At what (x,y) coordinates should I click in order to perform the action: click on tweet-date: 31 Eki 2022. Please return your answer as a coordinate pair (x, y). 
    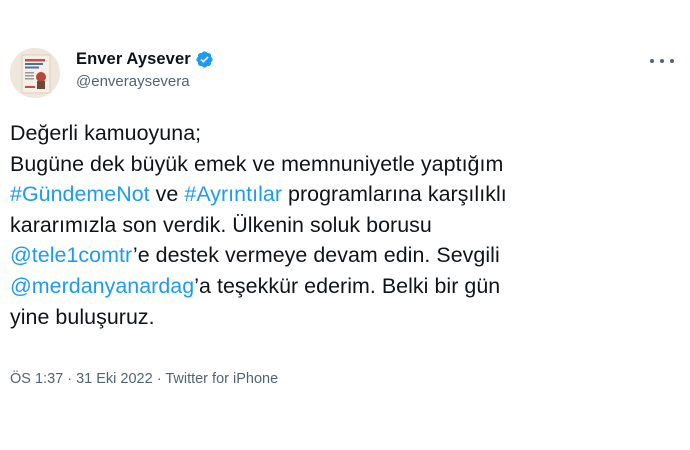
    Looking at the image, I should click on (114, 379).